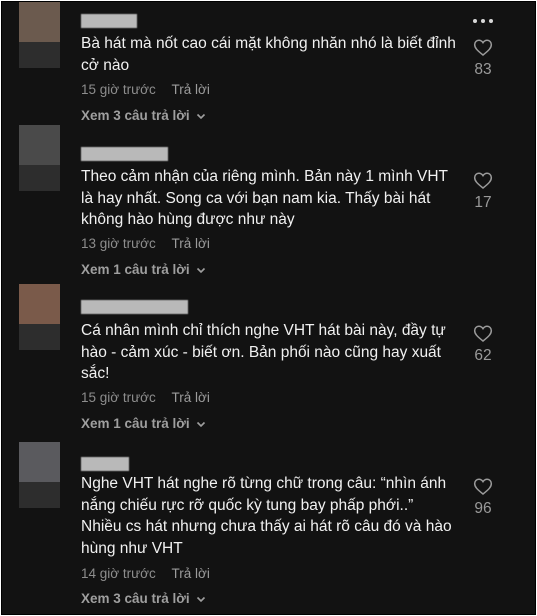  I want to click on comment-time: 13 giờ trước, so click(118, 243).